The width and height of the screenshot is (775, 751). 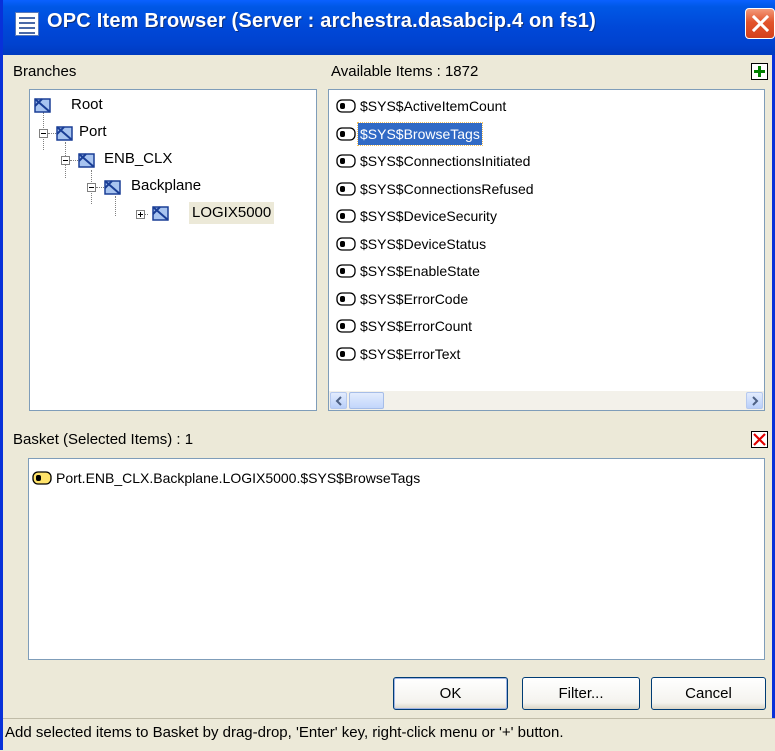 I want to click on ok-button: OK, so click(x=450, y=693).